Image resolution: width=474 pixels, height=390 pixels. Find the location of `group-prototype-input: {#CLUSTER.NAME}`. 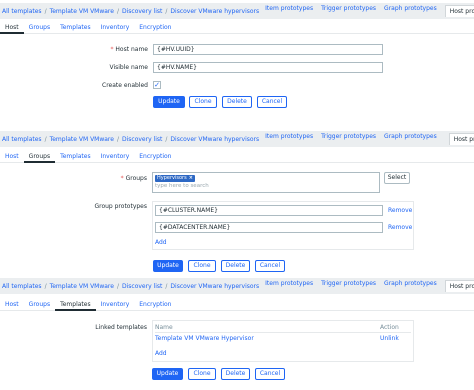

group-prototype-input: {#CLUSTER.NAME} is located at coordinates (269, 210).